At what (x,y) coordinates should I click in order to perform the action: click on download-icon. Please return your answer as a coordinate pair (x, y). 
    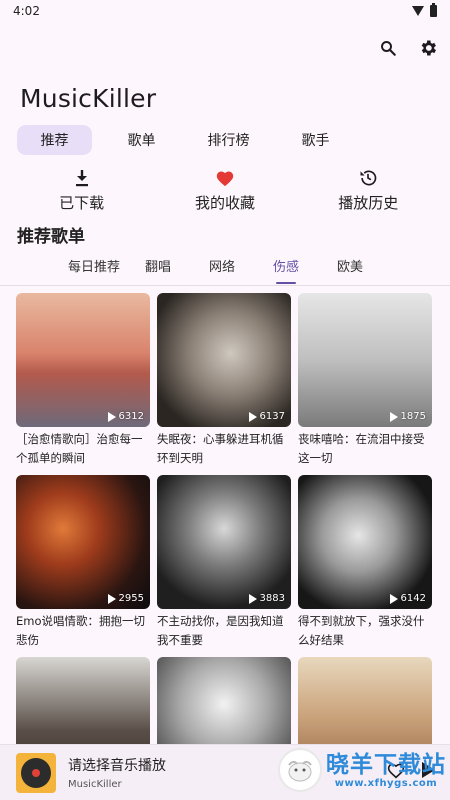
    Looking at the image, I should click on (82, 178).